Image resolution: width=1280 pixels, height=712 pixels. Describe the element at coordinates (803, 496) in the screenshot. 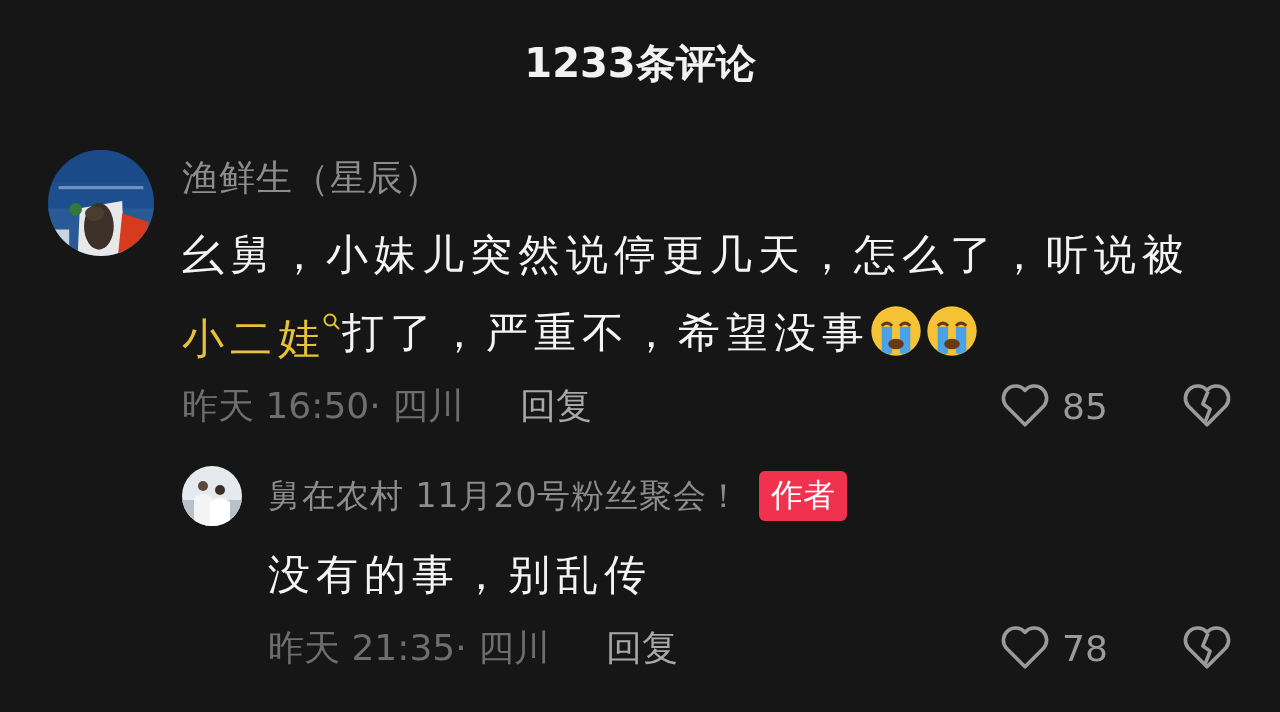

I see `author-badge: 作者` at that location.